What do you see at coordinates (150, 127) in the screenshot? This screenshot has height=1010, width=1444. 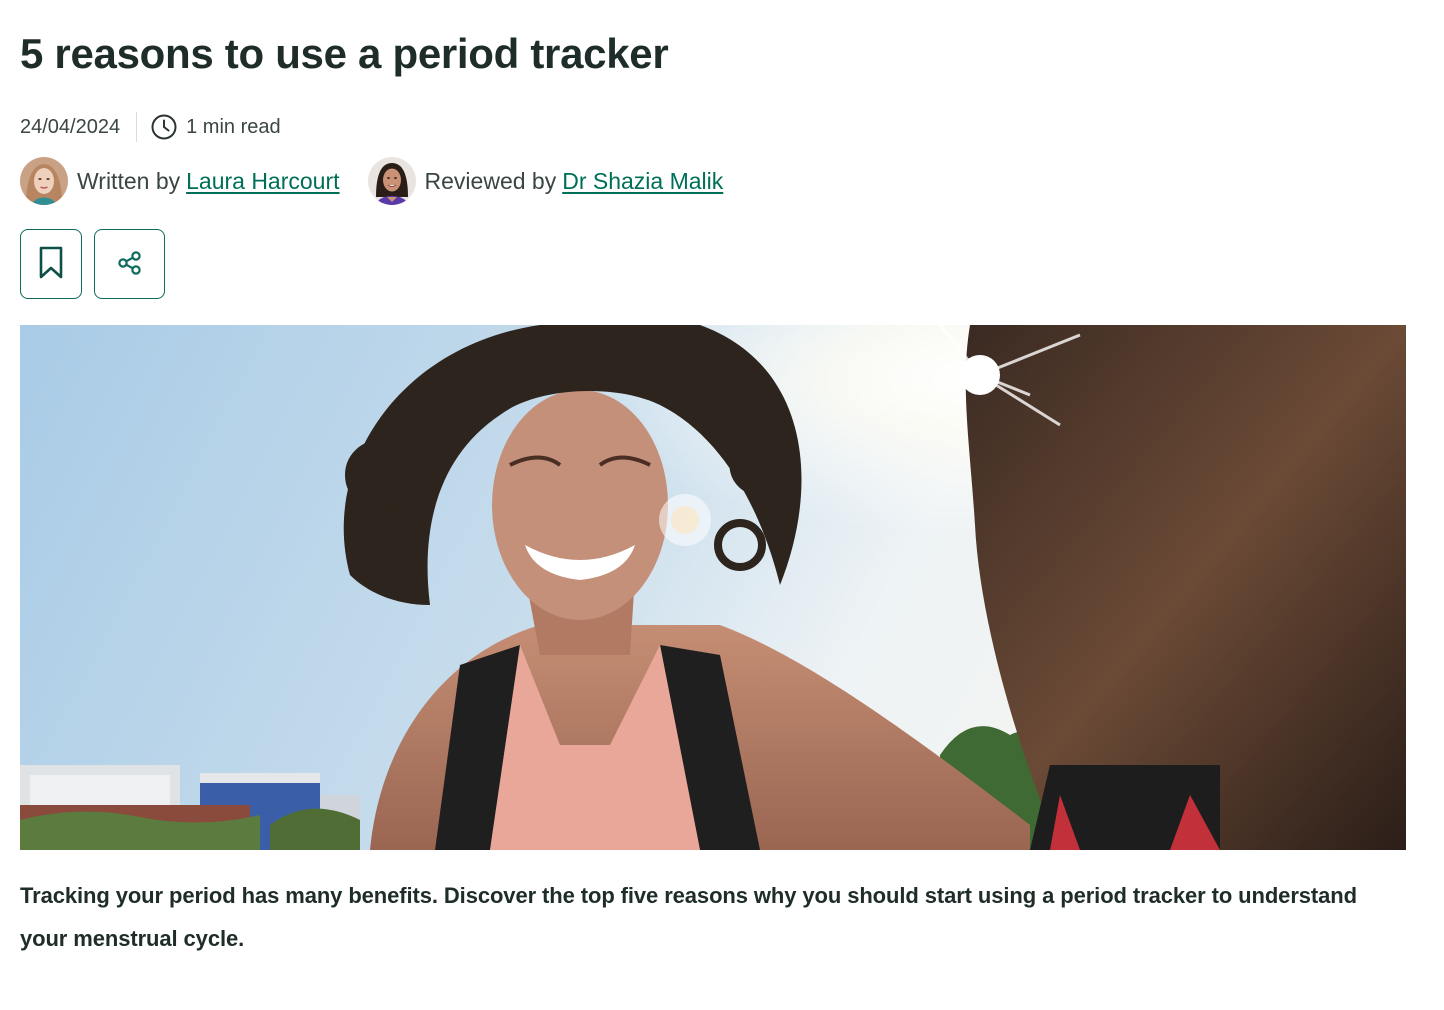 I see `article-meta: 24/04/2024 1 min read` at bounding box center [150, 127].